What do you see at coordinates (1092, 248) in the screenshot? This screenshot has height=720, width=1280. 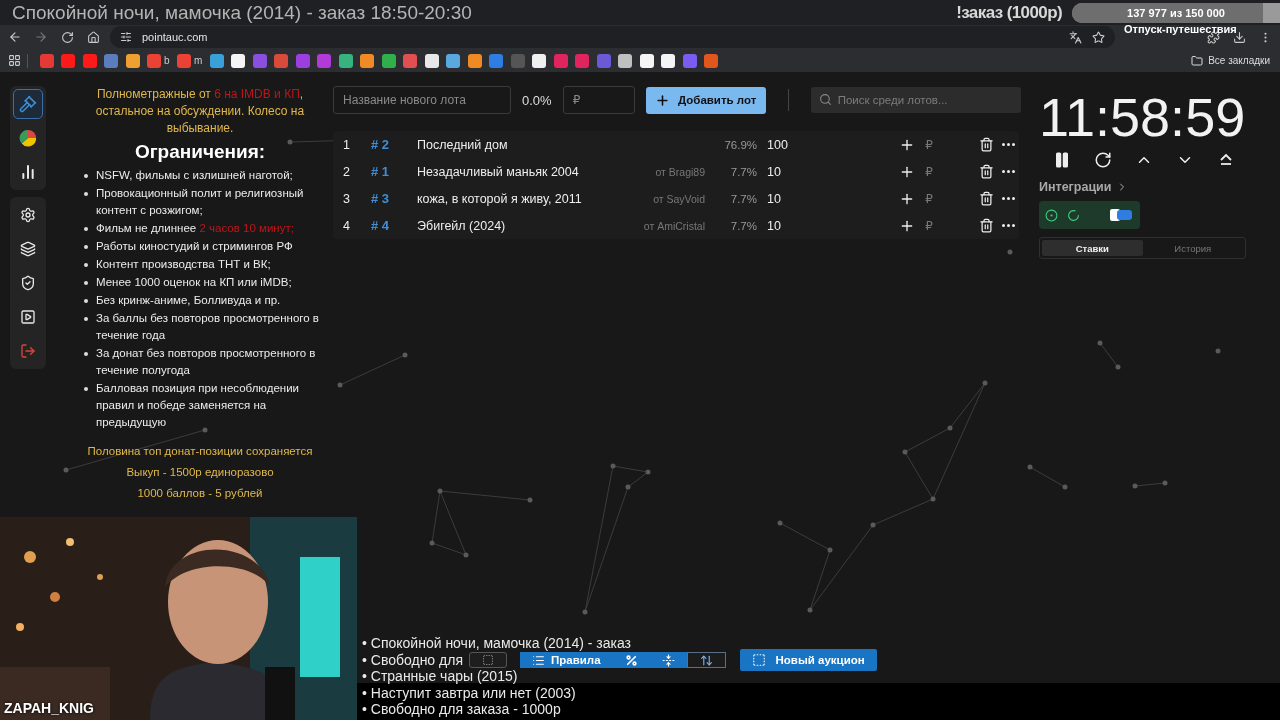 I see `panel-tab: Ставки` at bounding box center [1092, 248].